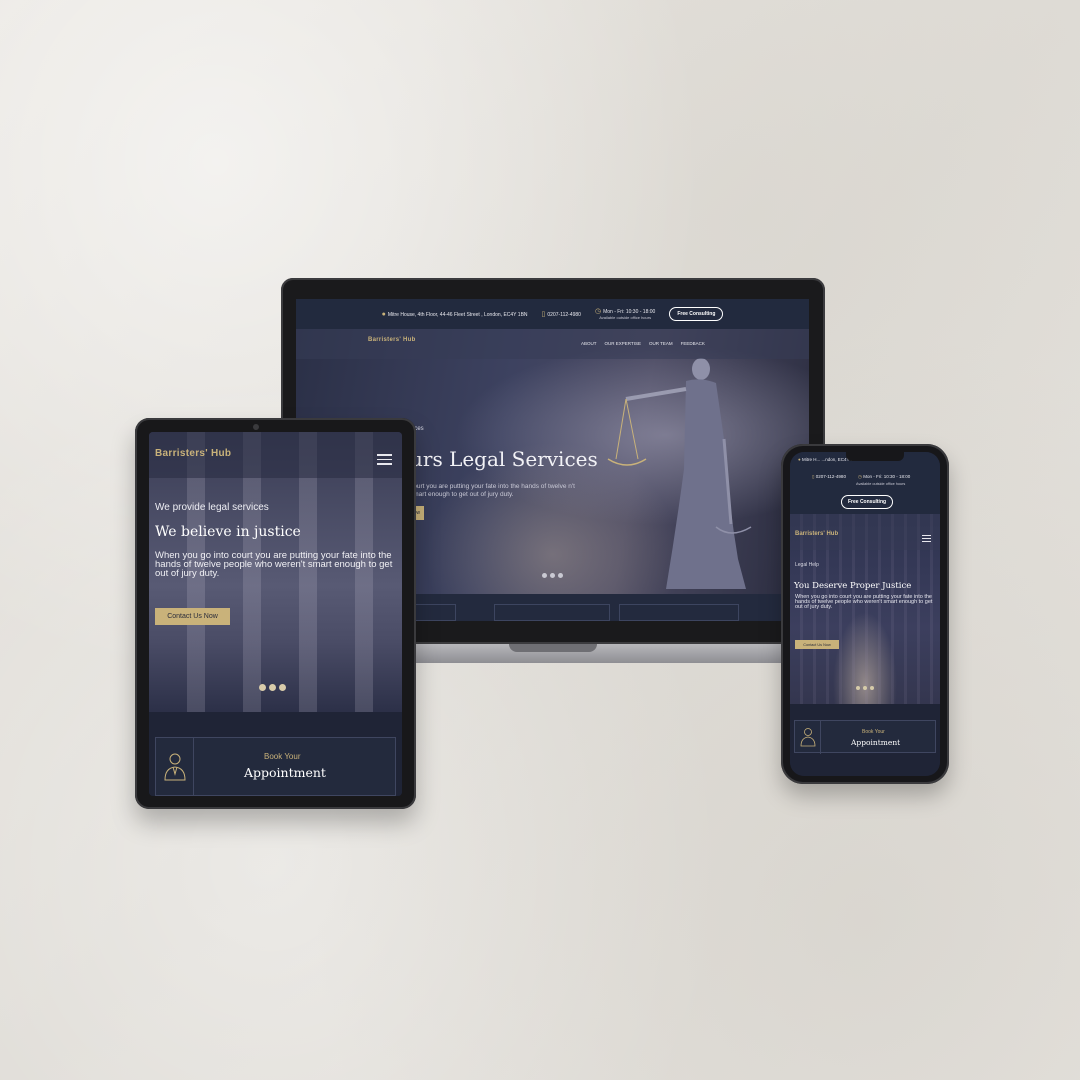  What do you see at coordinates (679, 473) in the screenshot?
I see `lady-justice-statue-icon` at bounding box center [679, 473].